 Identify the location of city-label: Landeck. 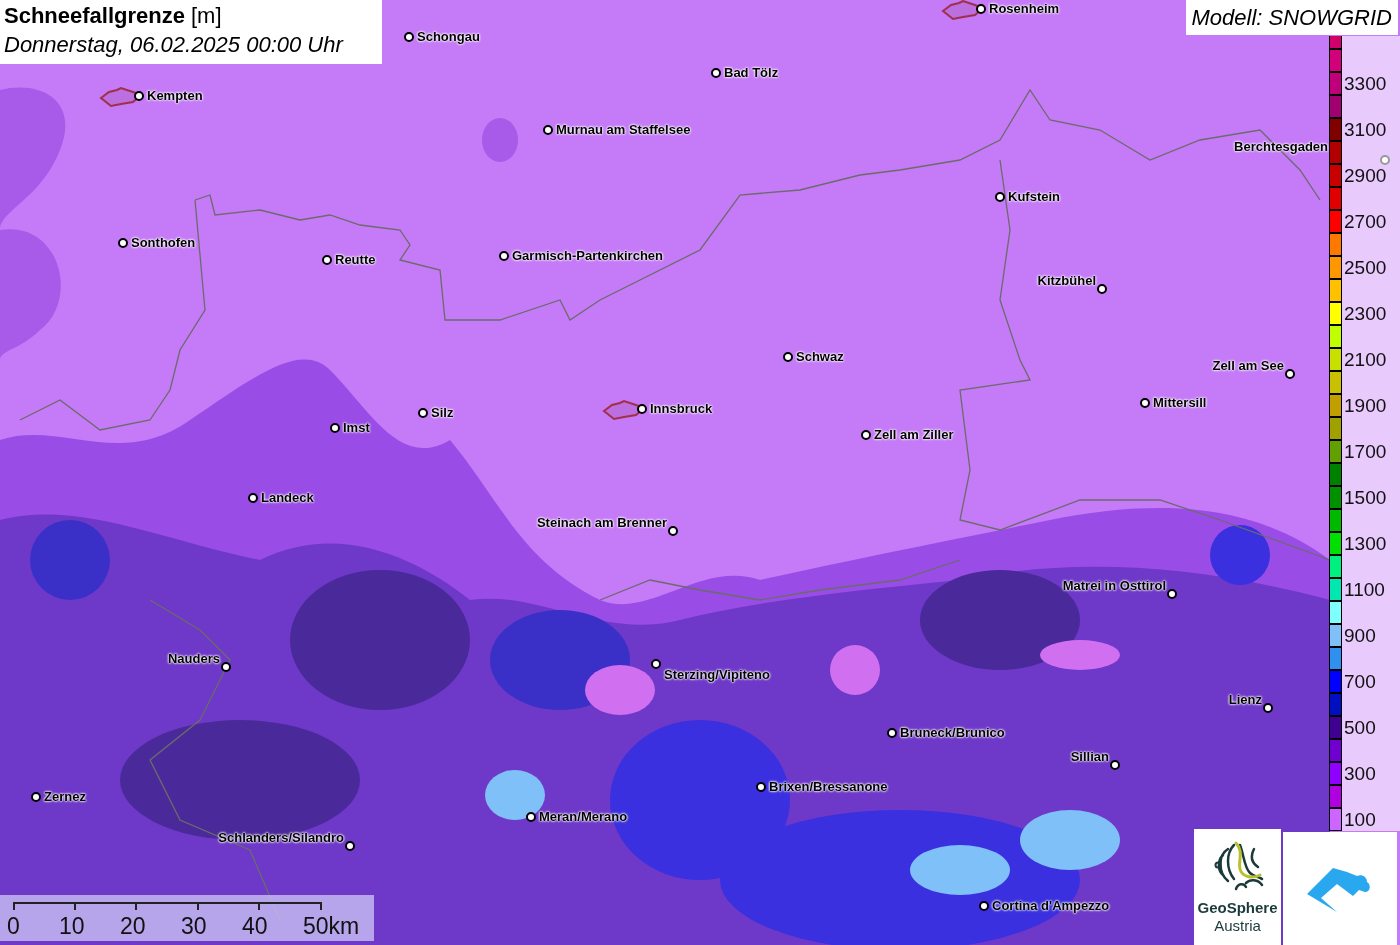
(287, 497).